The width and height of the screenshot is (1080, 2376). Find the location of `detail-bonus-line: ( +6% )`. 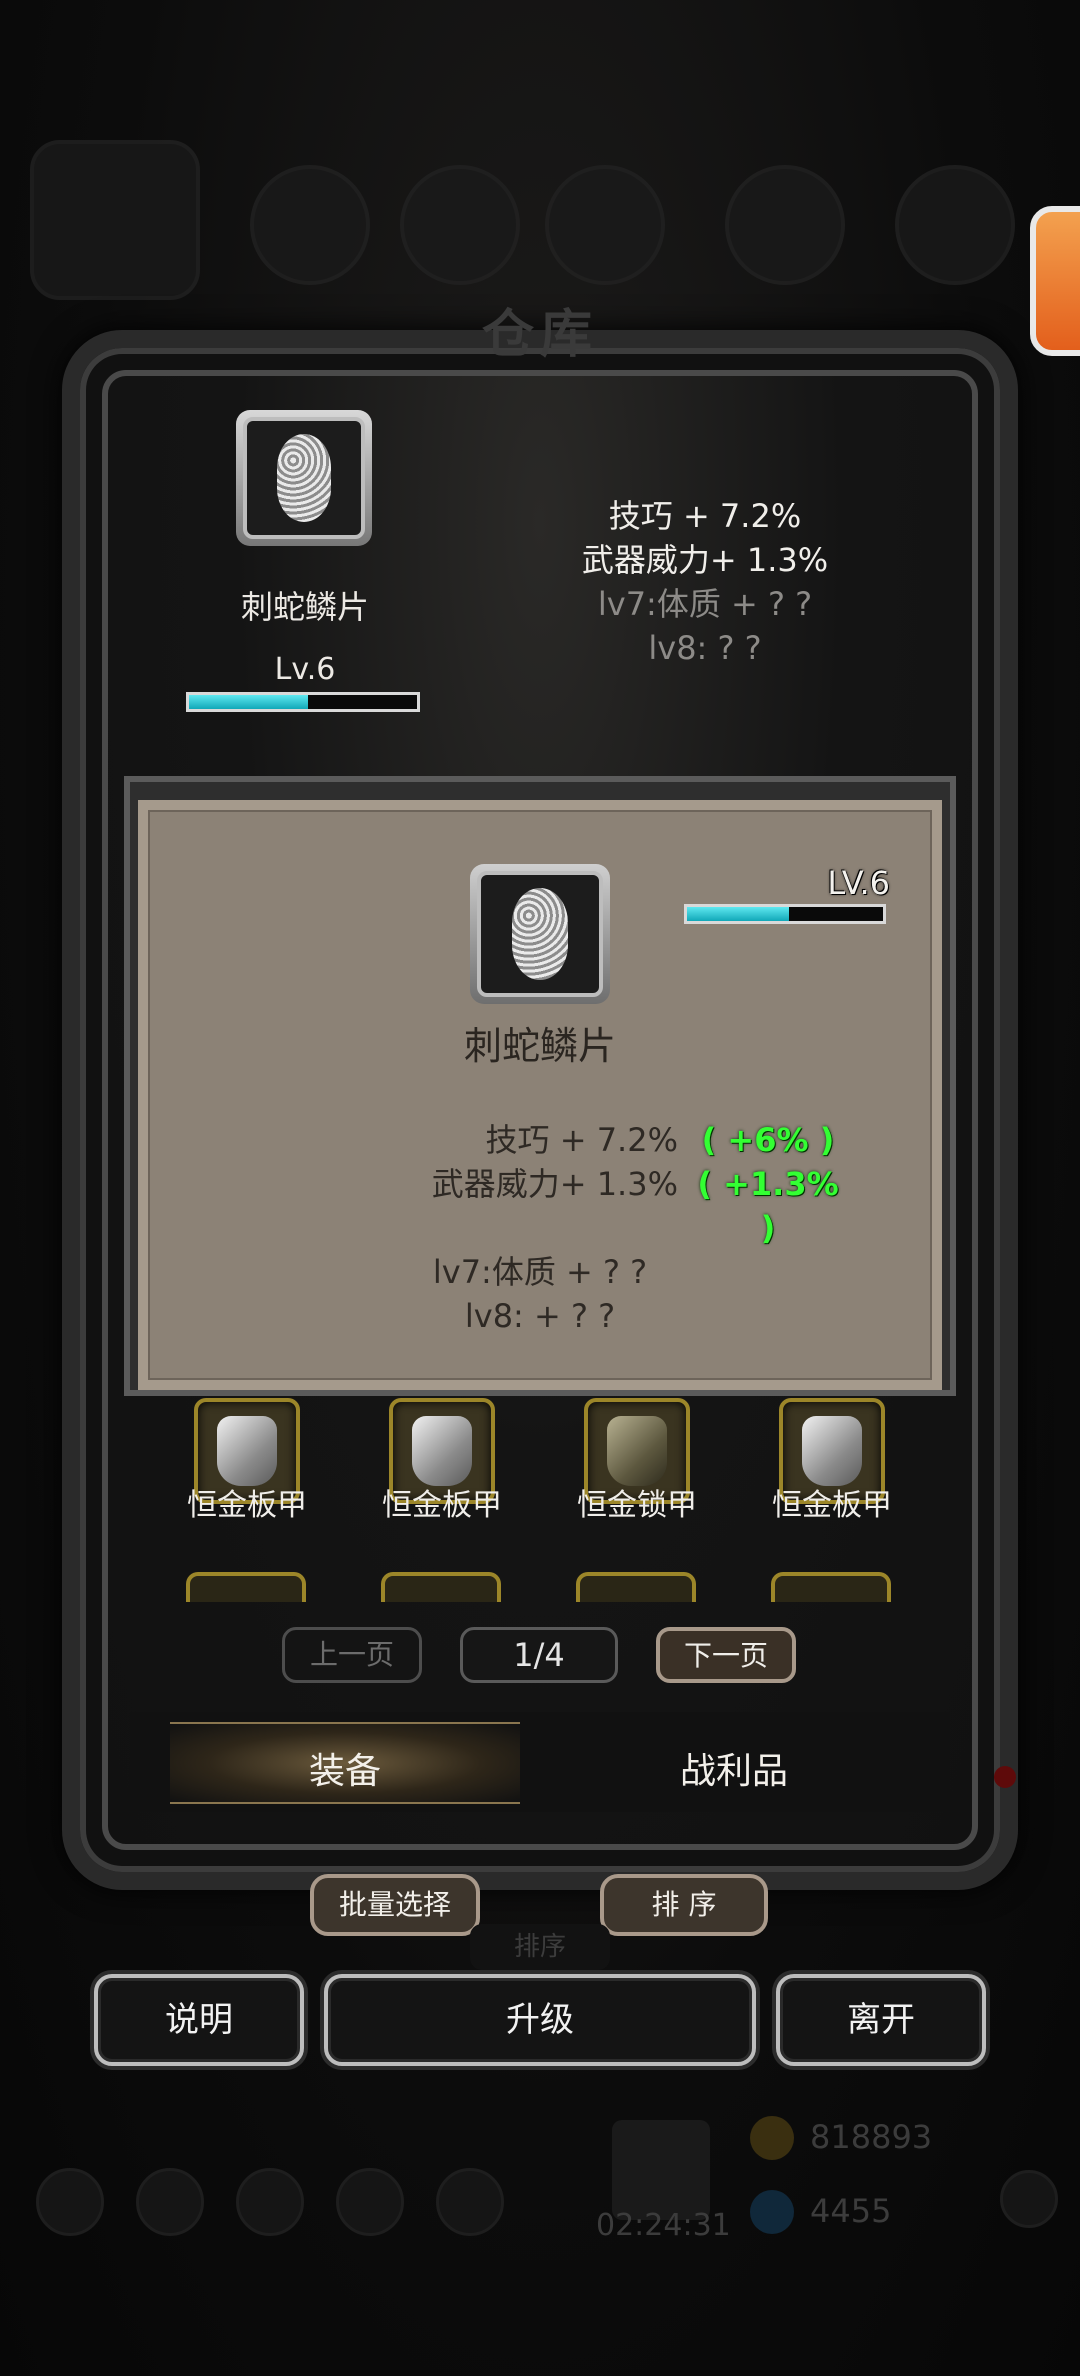

detail-bonus-line: ( +6% ) is located at coordinates (768, 1140).